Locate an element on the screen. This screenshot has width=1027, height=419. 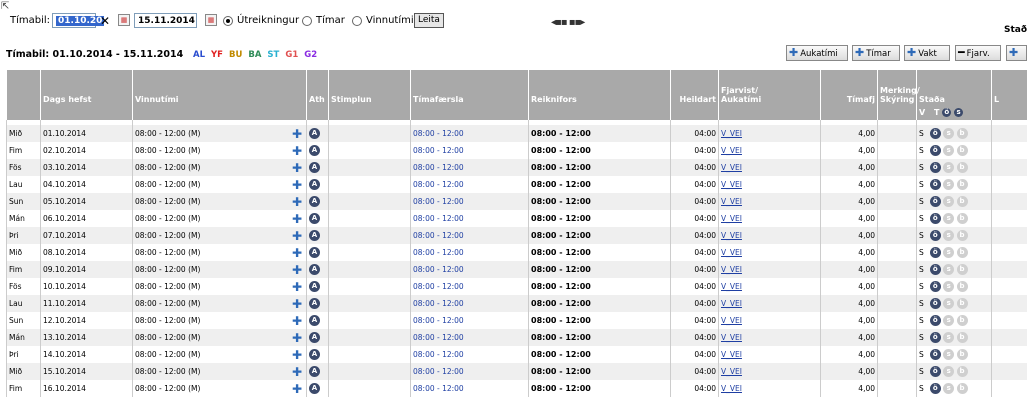
col-merking: Merking/ Skýring is located at coordinates (898, 87).